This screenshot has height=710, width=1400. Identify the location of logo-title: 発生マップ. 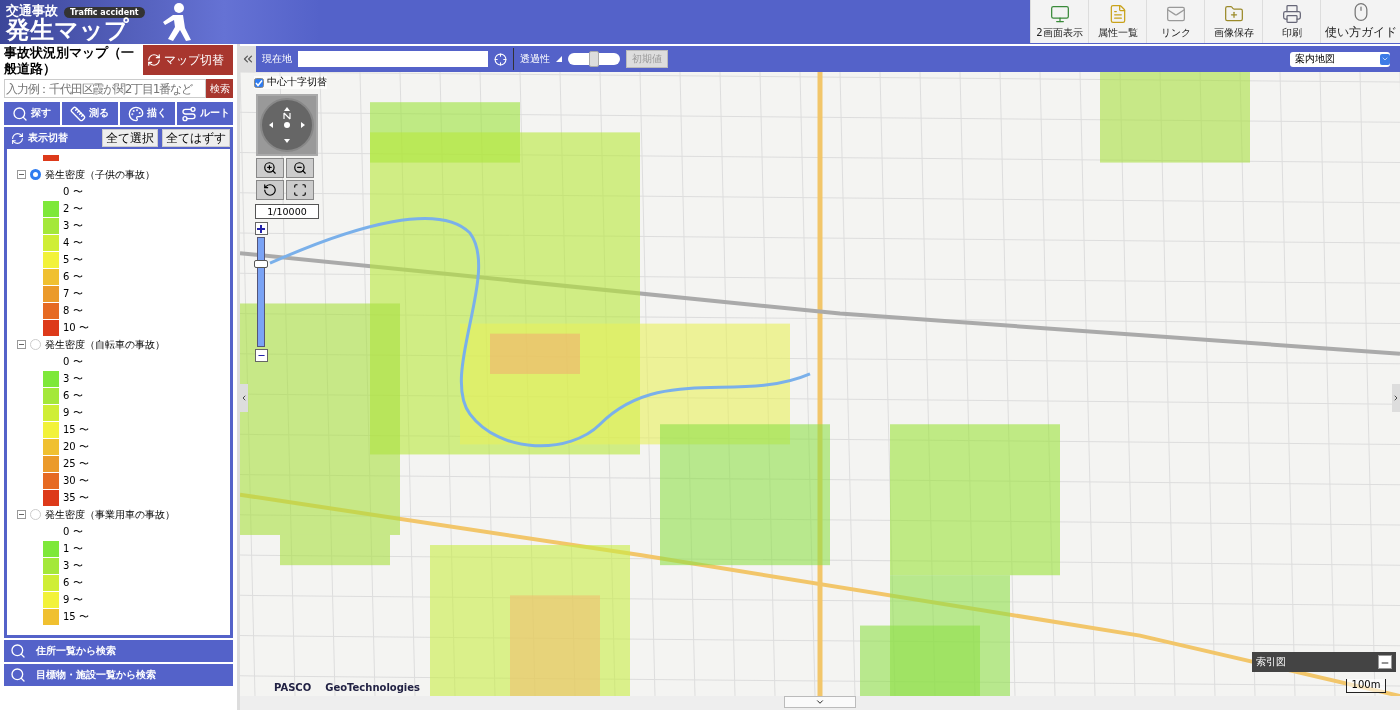
(68, 30).